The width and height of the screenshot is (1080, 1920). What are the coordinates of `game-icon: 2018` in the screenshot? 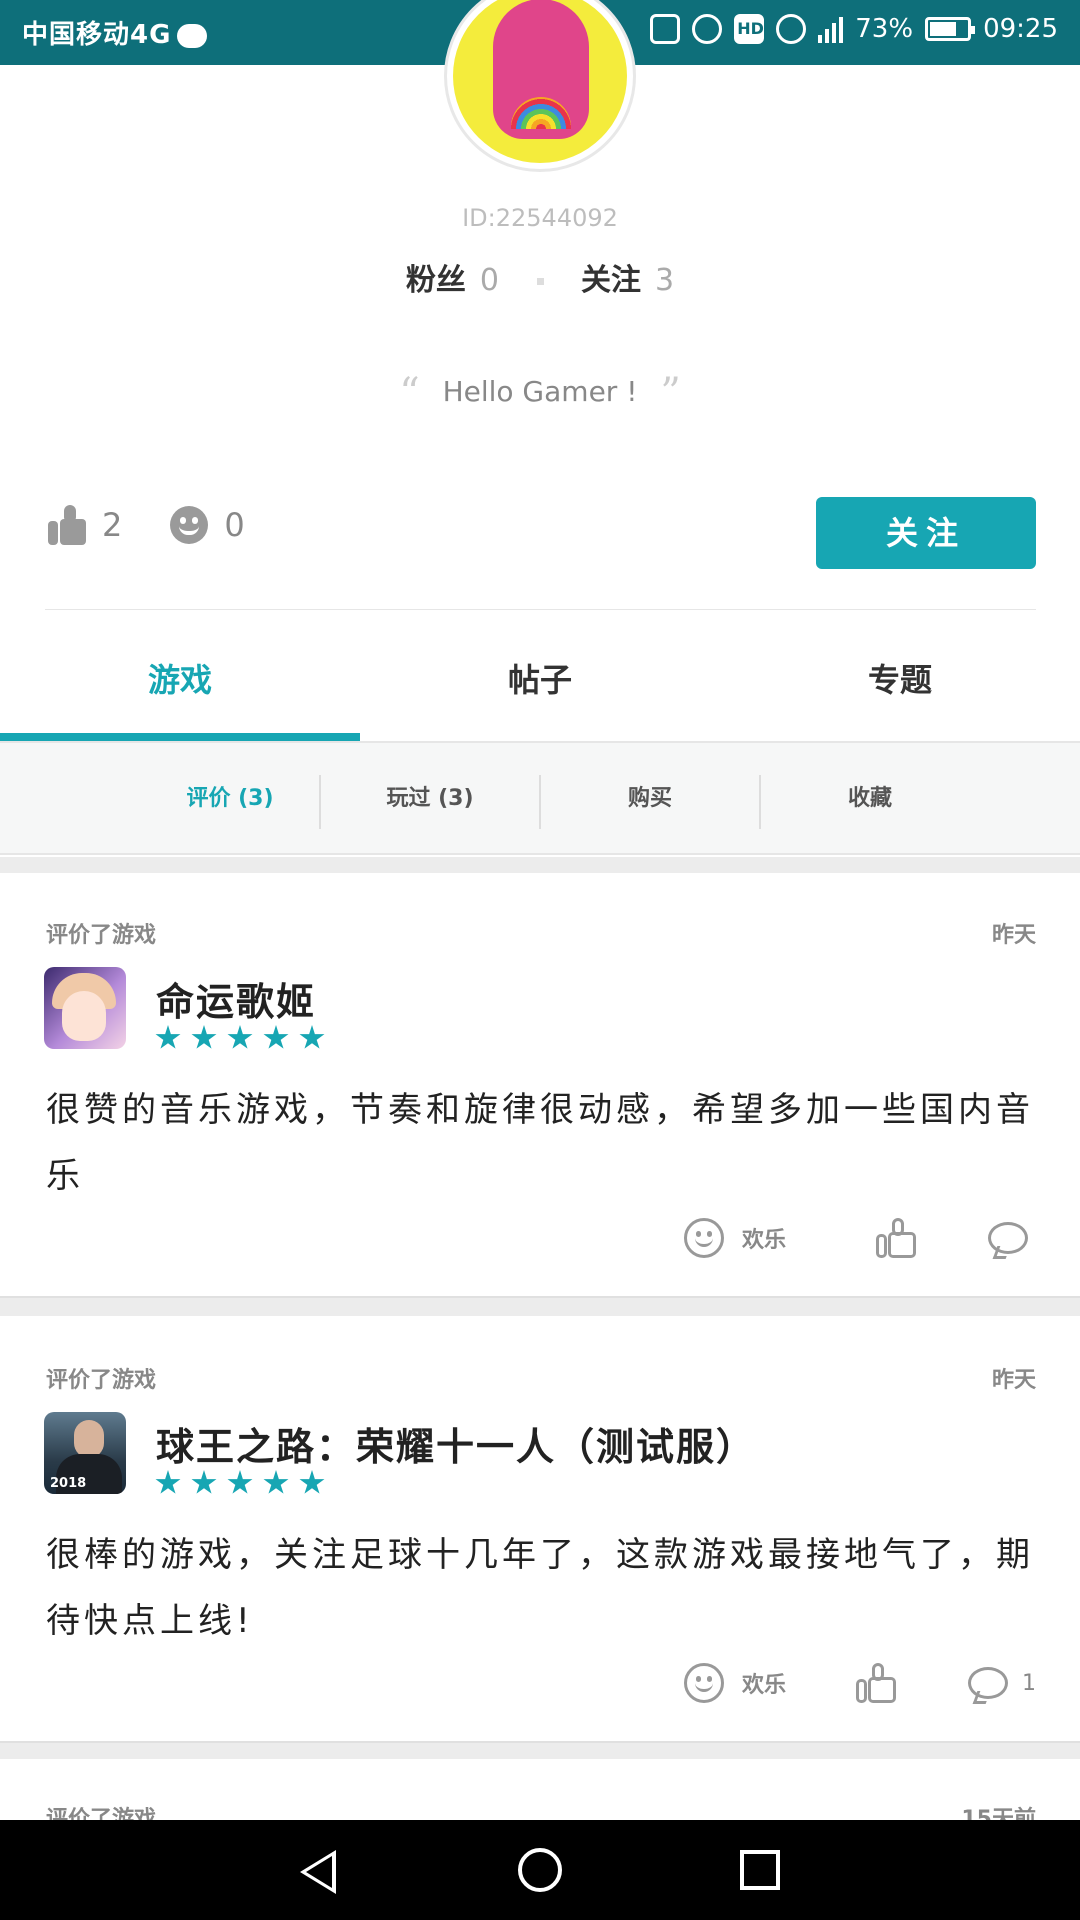 It's located at (85, 1453).